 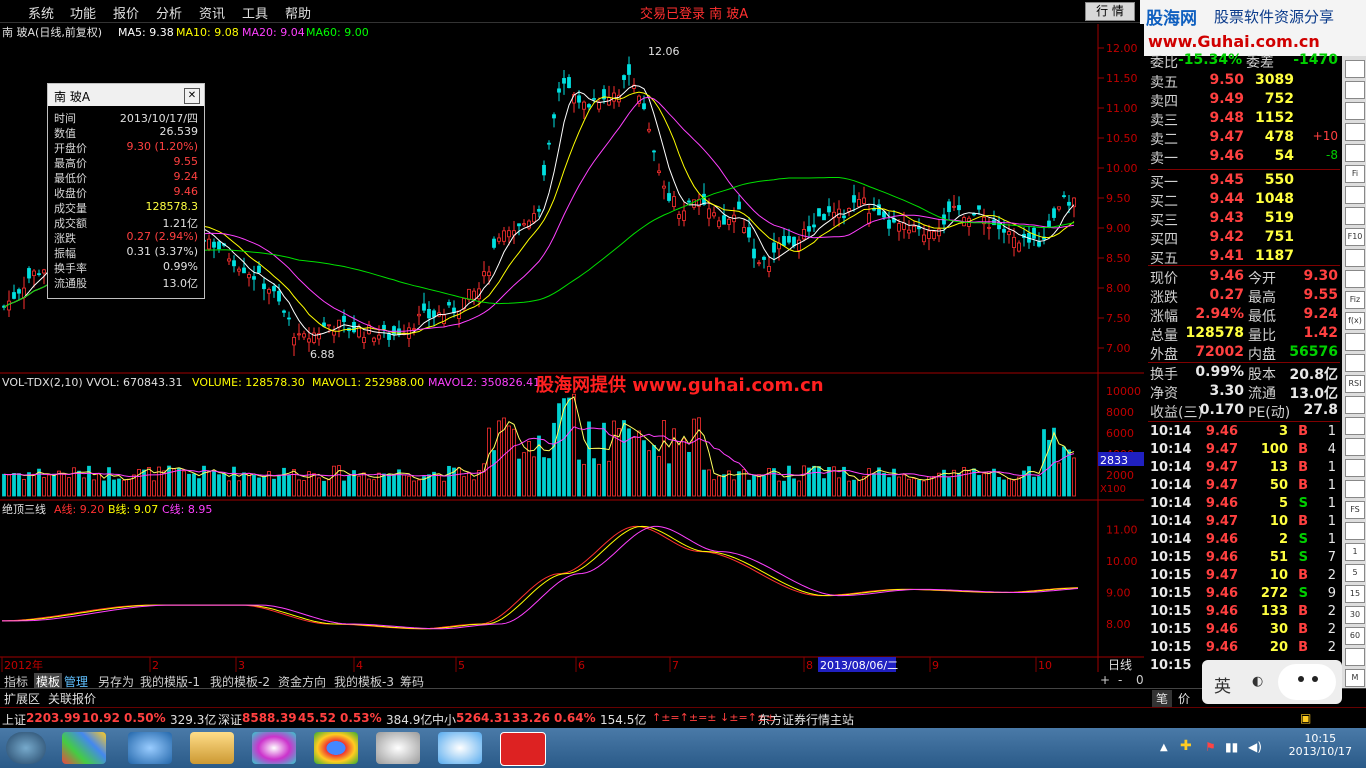 I want to click on ime-widget: 英 ◐, so click(x=1272, y=682).